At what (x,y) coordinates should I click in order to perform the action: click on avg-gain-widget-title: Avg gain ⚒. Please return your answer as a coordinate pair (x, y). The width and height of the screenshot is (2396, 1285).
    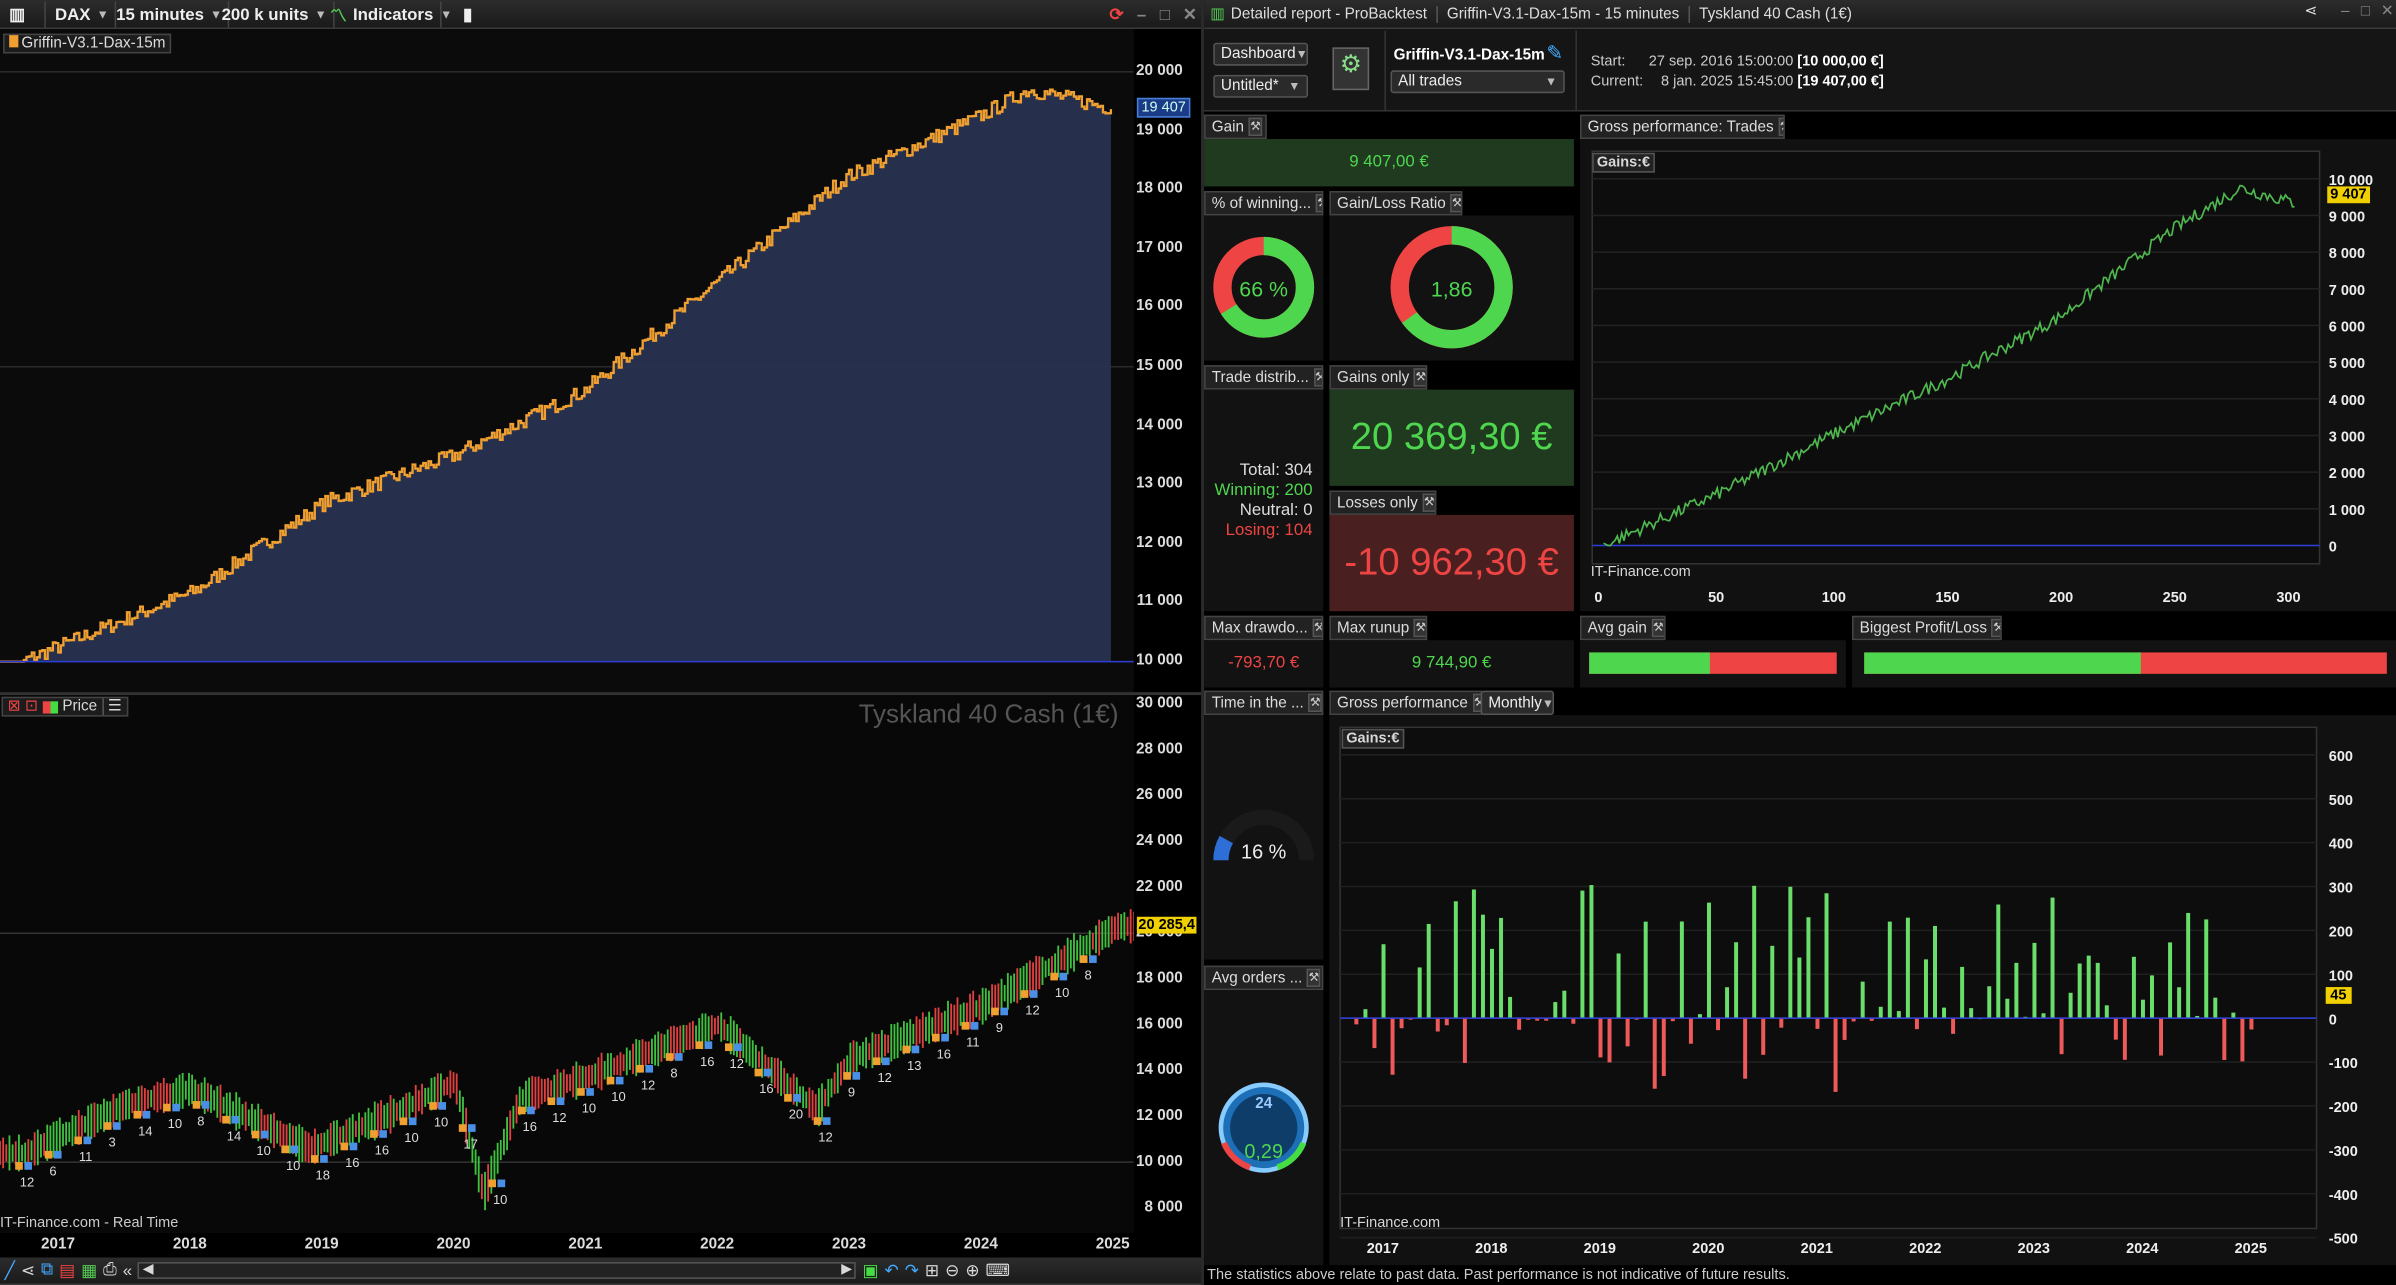
    Looking at the image, I should click on (1623, 628).